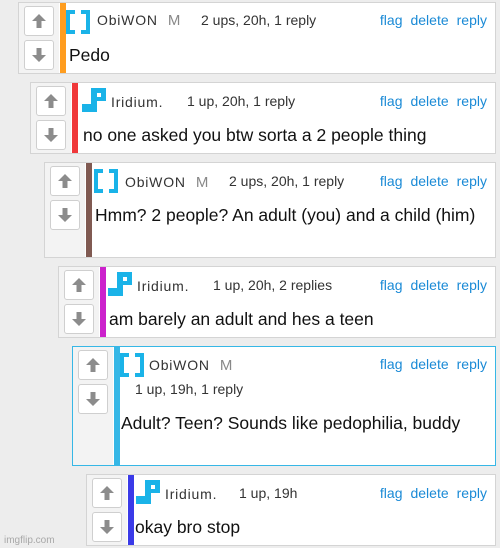  I want to click on comment-text: am barely an adult and hes a teen, so click(241, 319).